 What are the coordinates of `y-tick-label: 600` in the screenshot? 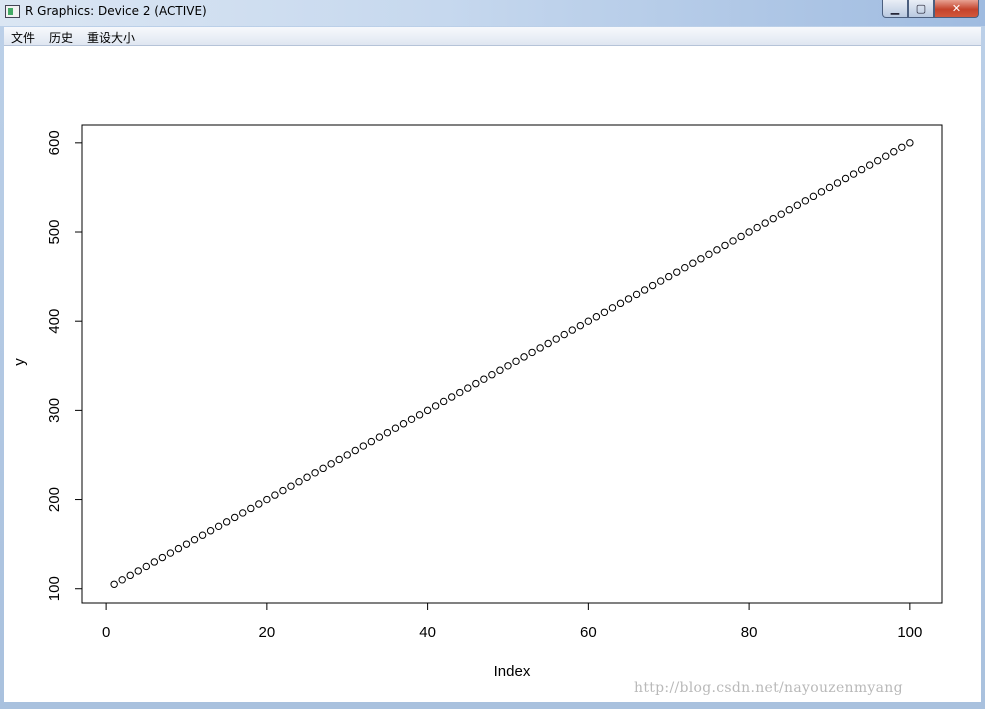 It's located at (54, 142).